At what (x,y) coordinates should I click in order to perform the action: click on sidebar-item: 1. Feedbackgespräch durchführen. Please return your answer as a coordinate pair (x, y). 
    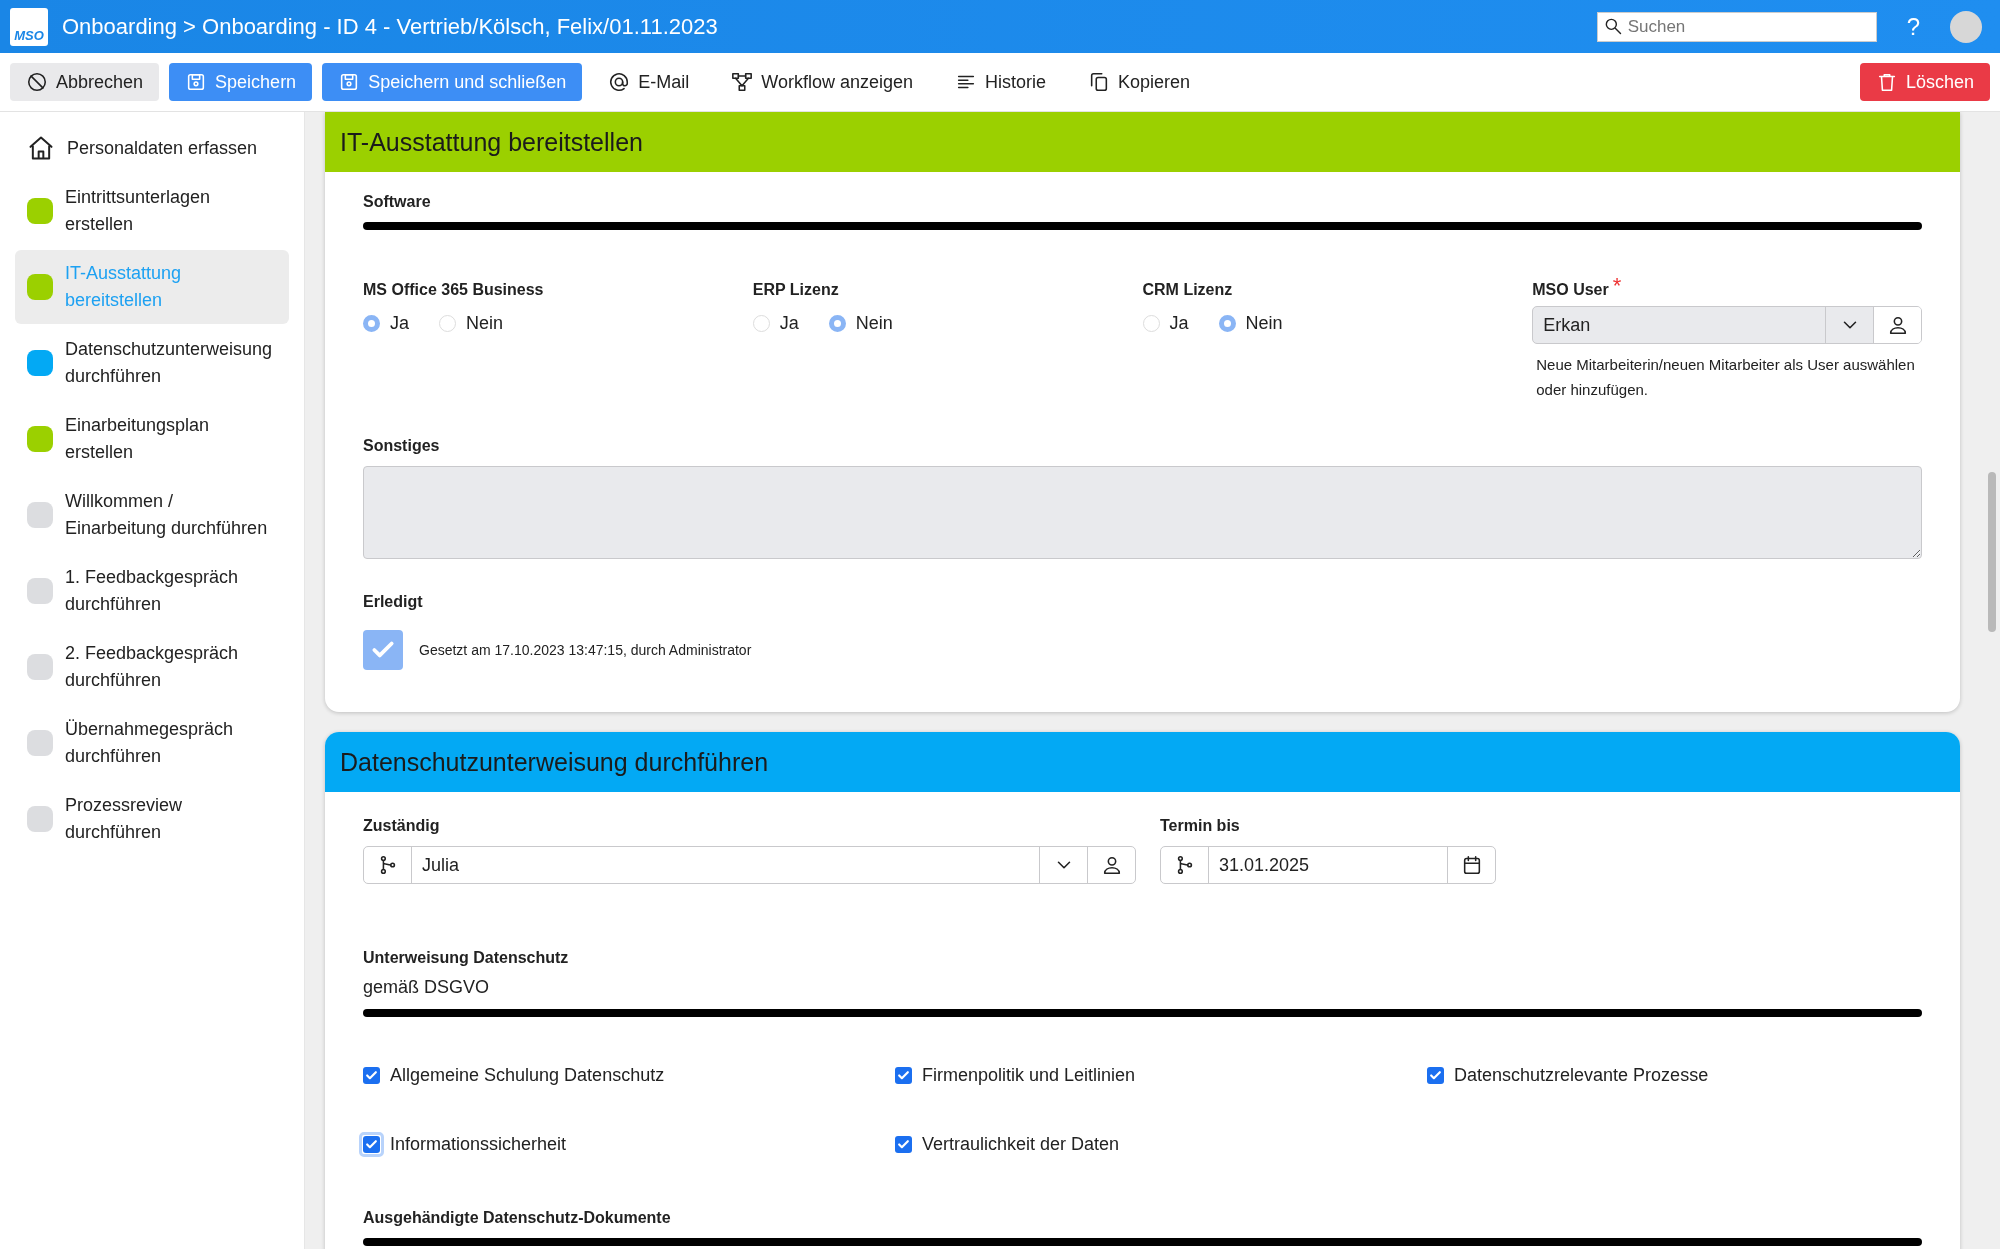
    Looking at the image, I should click on (152, 591).